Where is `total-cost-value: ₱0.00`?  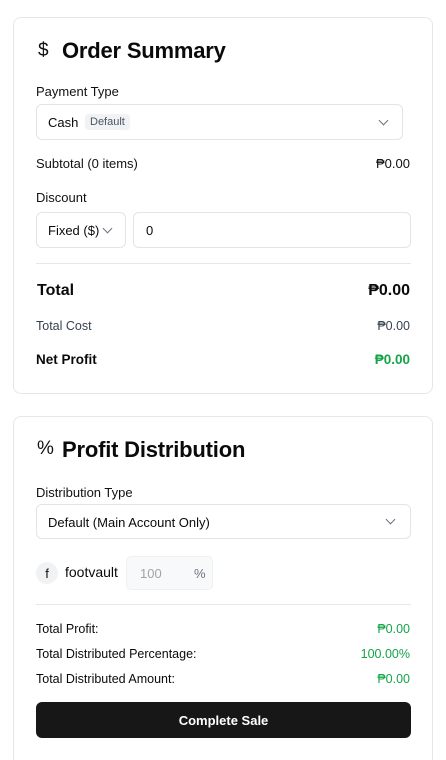 total-cost-value: ₱0.00 is located at coordinates (393, 326).